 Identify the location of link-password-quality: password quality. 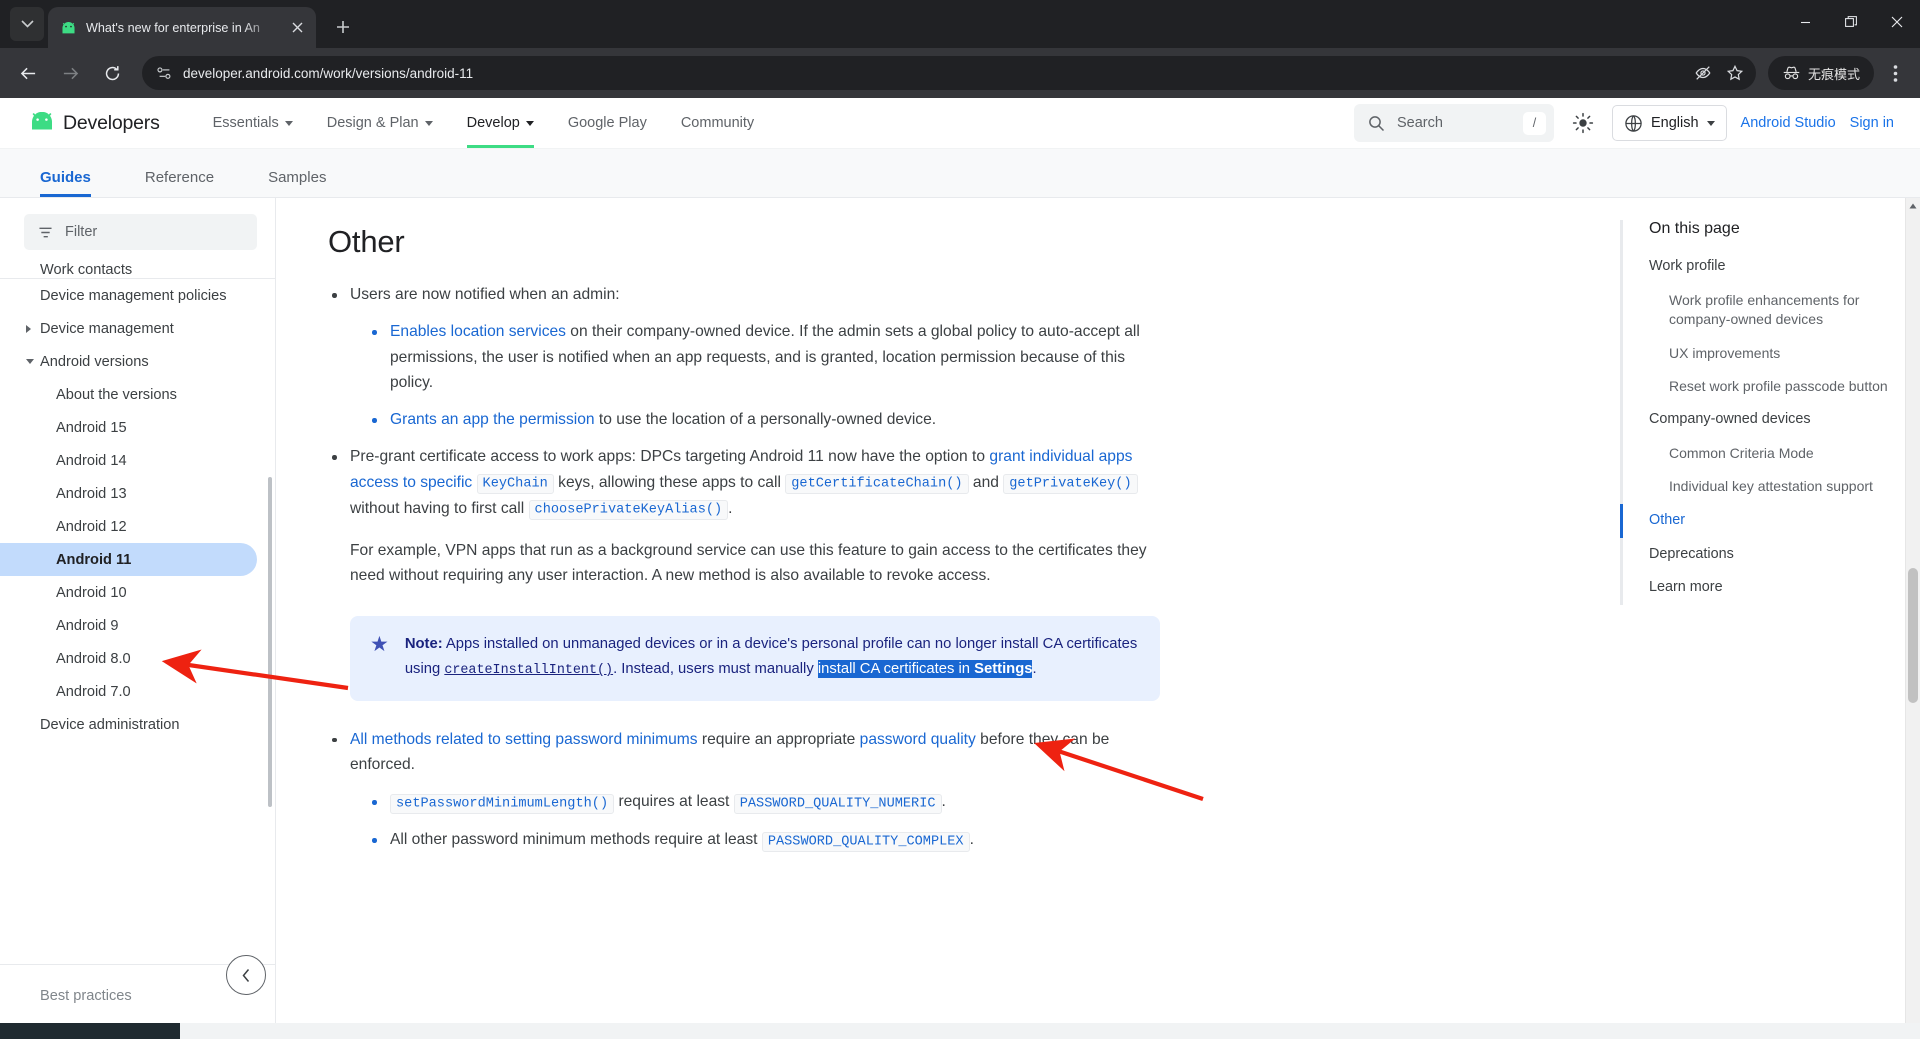
(918, 739).